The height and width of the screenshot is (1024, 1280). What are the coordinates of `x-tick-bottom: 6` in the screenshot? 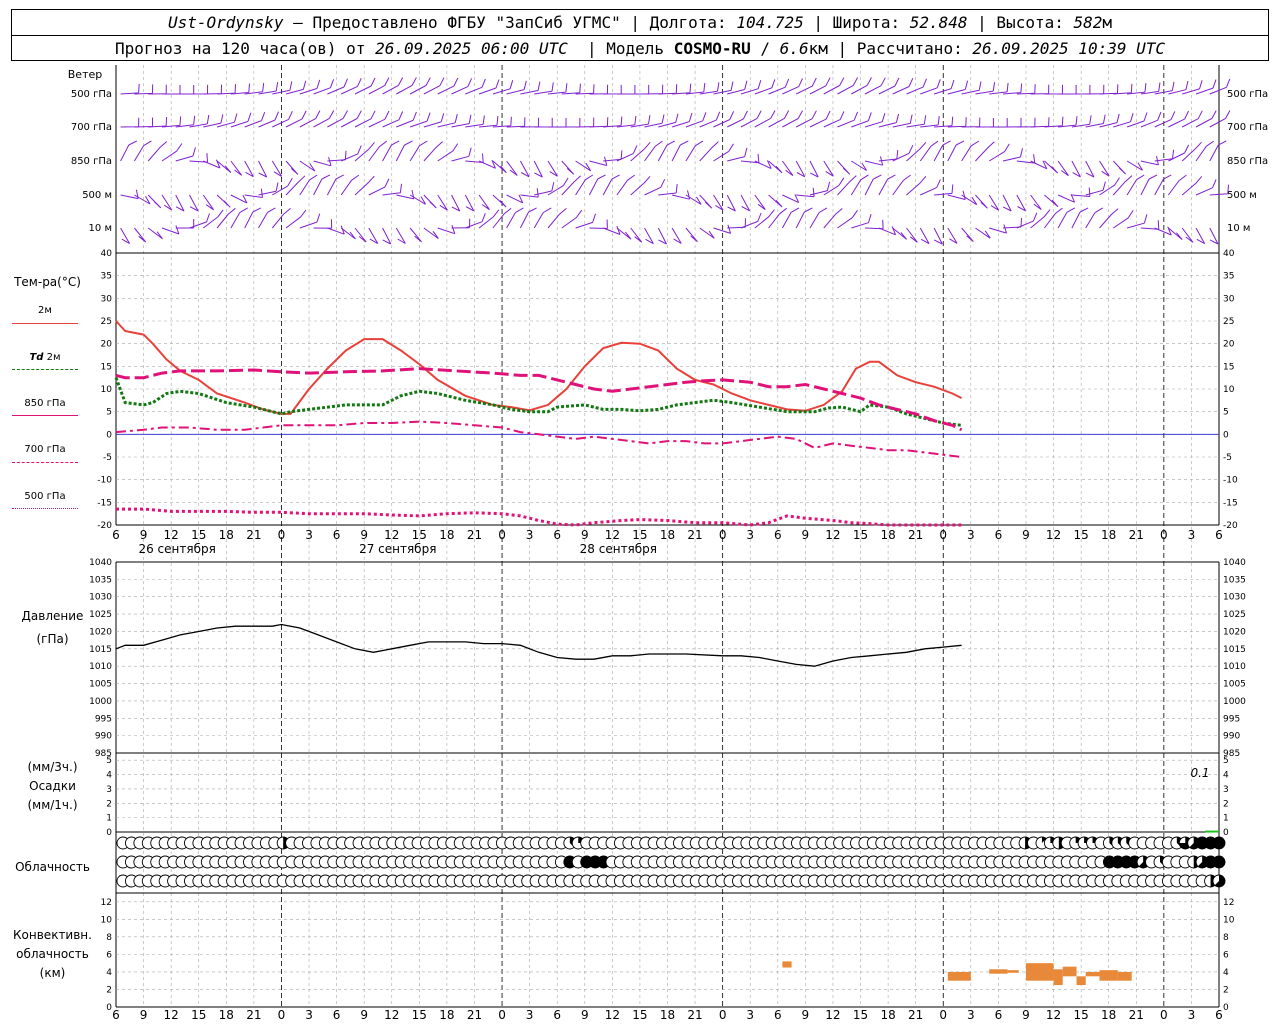 It's located at (999, 1015).